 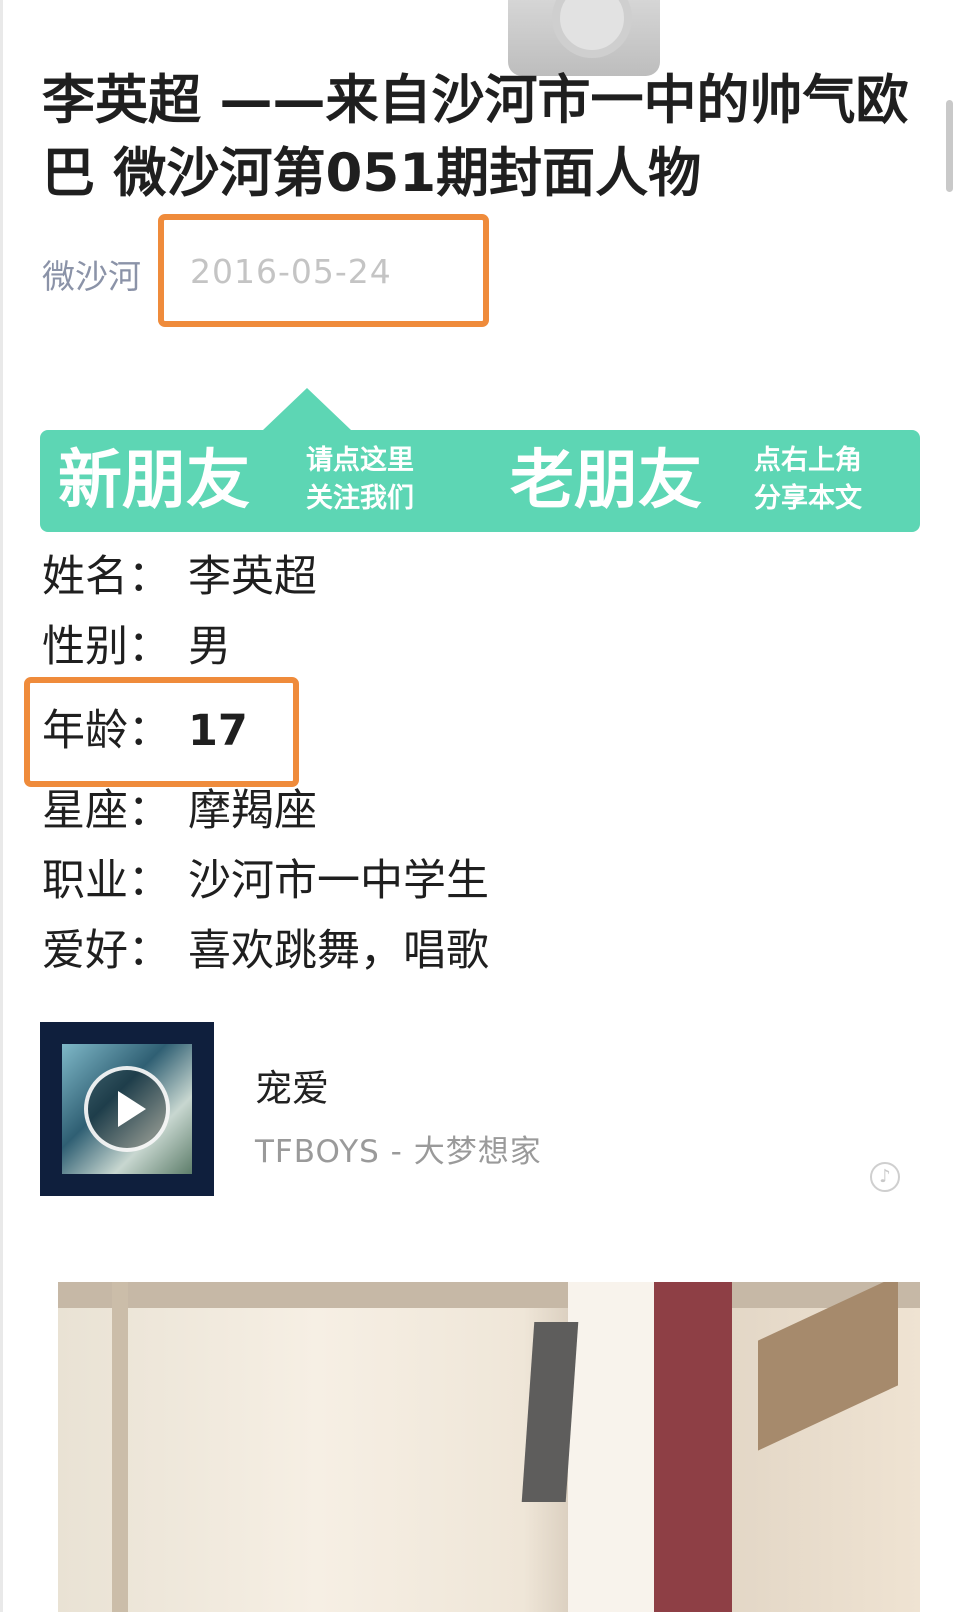 What do you see at coordinates (480, 481) in the screenshot?
I see `follow-banner: 新朋友 请点这里 关注我们 老朋友 点右上角 分享本文` at bounding box center [480, 481].